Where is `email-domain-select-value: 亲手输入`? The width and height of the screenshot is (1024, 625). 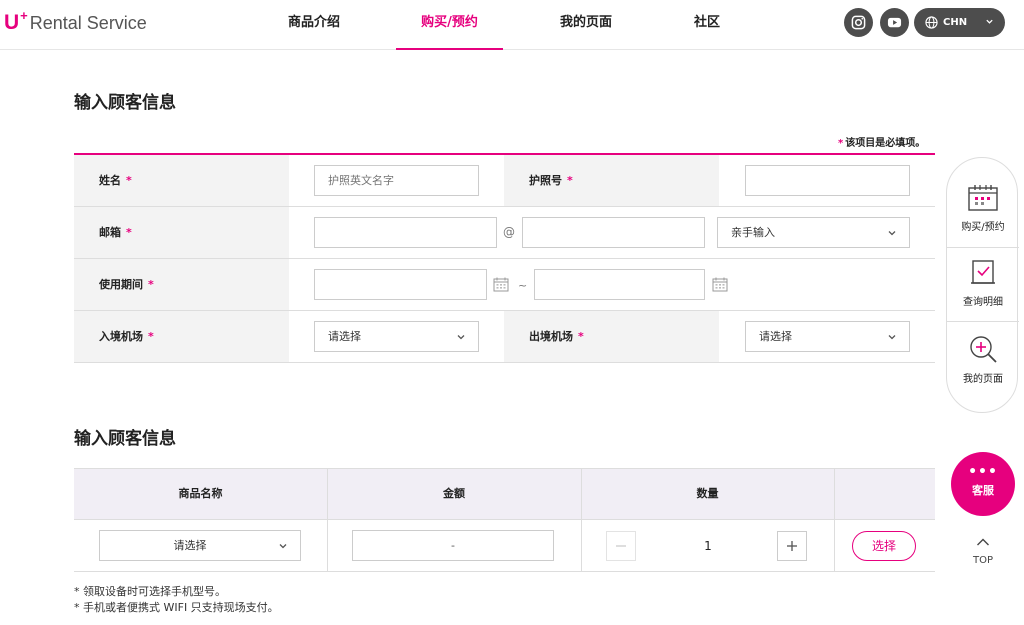 email-domain-select-value: 亲手输入 is located at coordinates (753, 232).